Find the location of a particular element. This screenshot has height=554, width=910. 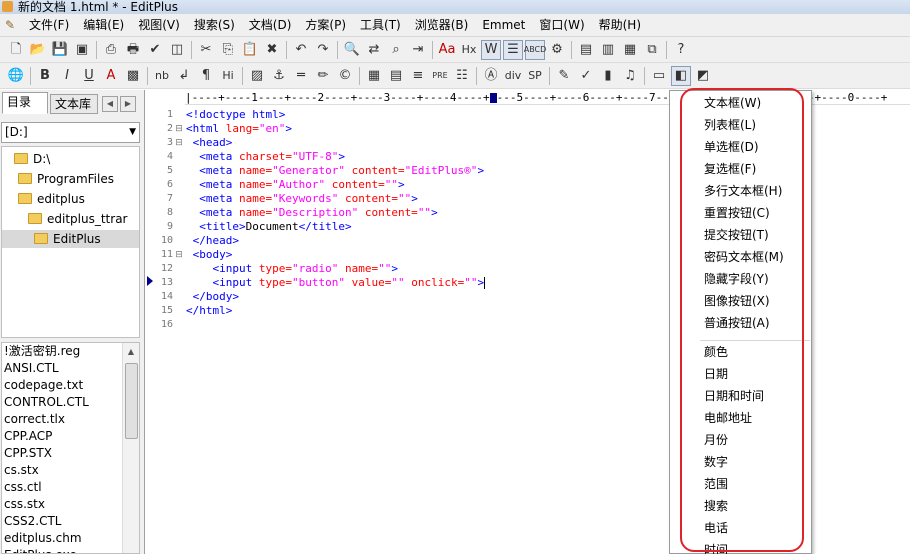

tab-directory: 目录 is located at coordinates (25, 103).